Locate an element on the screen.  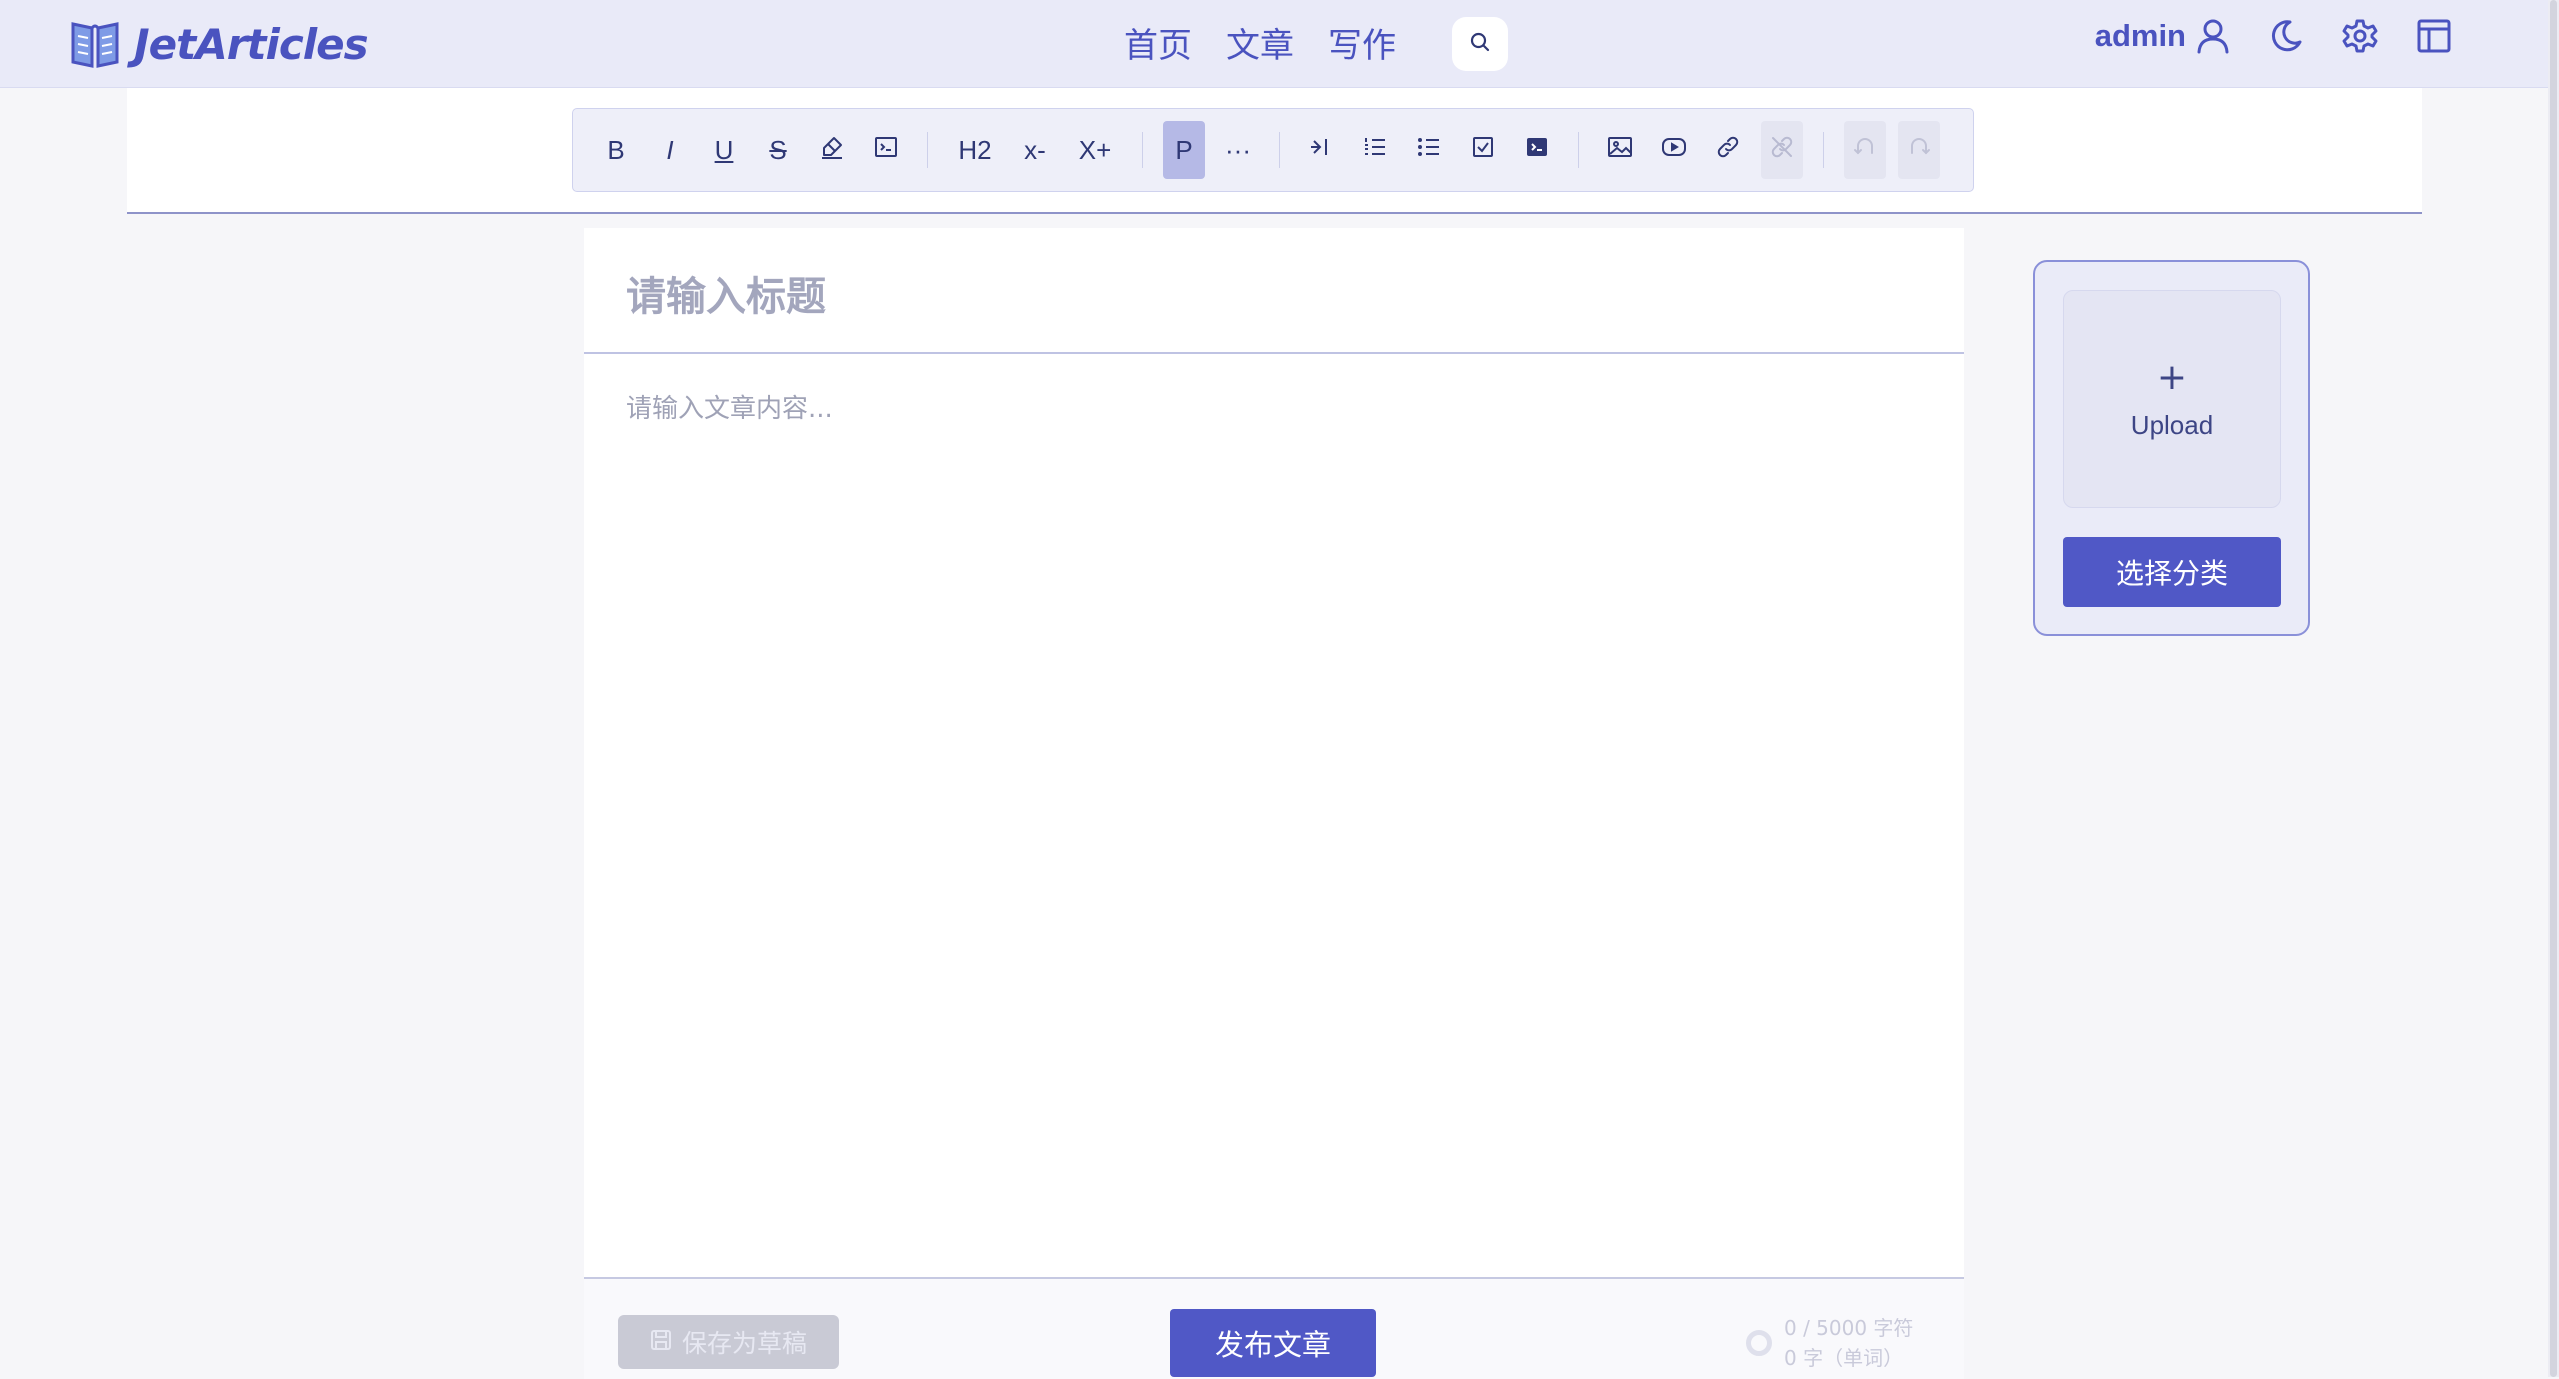
scrollbar-thumb is located at coordinates (2553, 688).